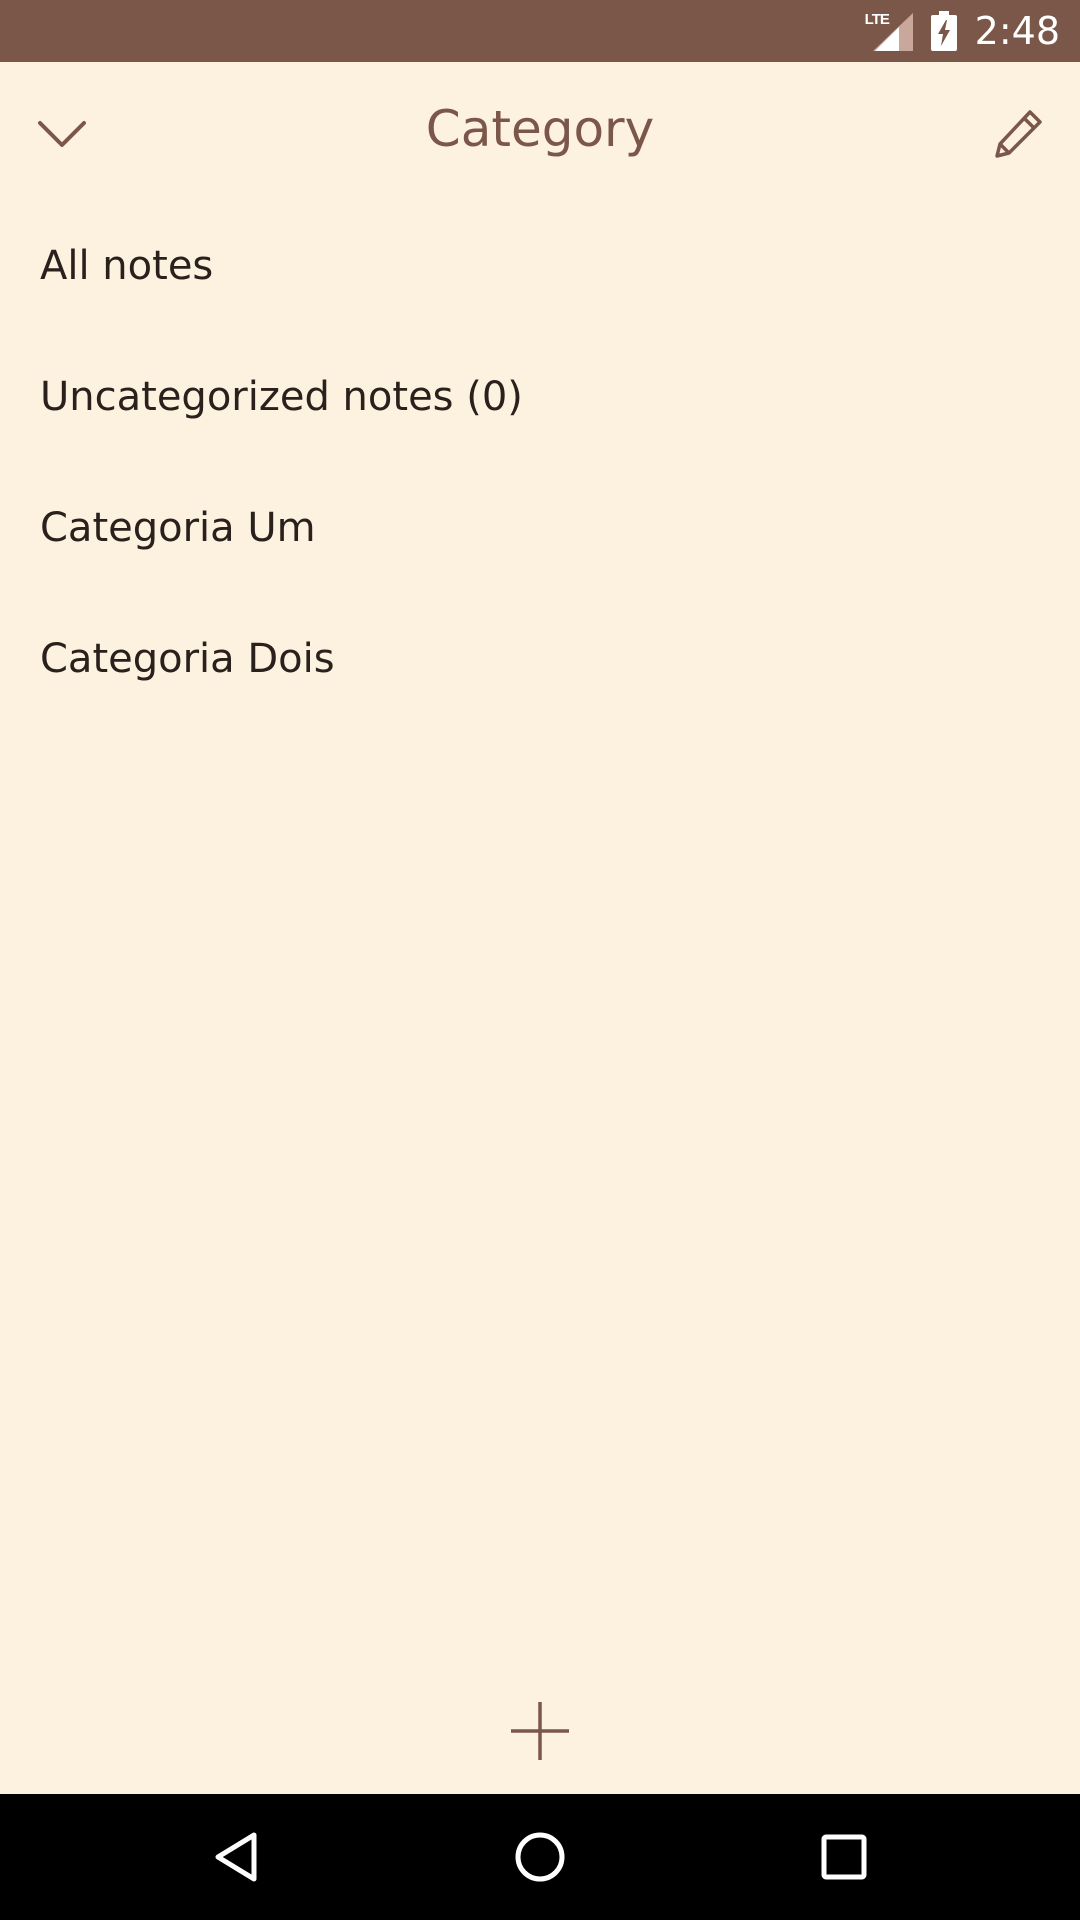 This screenshot has width=1080, height=1920. What do you see at coordinates (540, 396) in the screenshot?
I see `category-item-uncategorized: Uncategorized notes (0)` at bounding box center [540, 396].